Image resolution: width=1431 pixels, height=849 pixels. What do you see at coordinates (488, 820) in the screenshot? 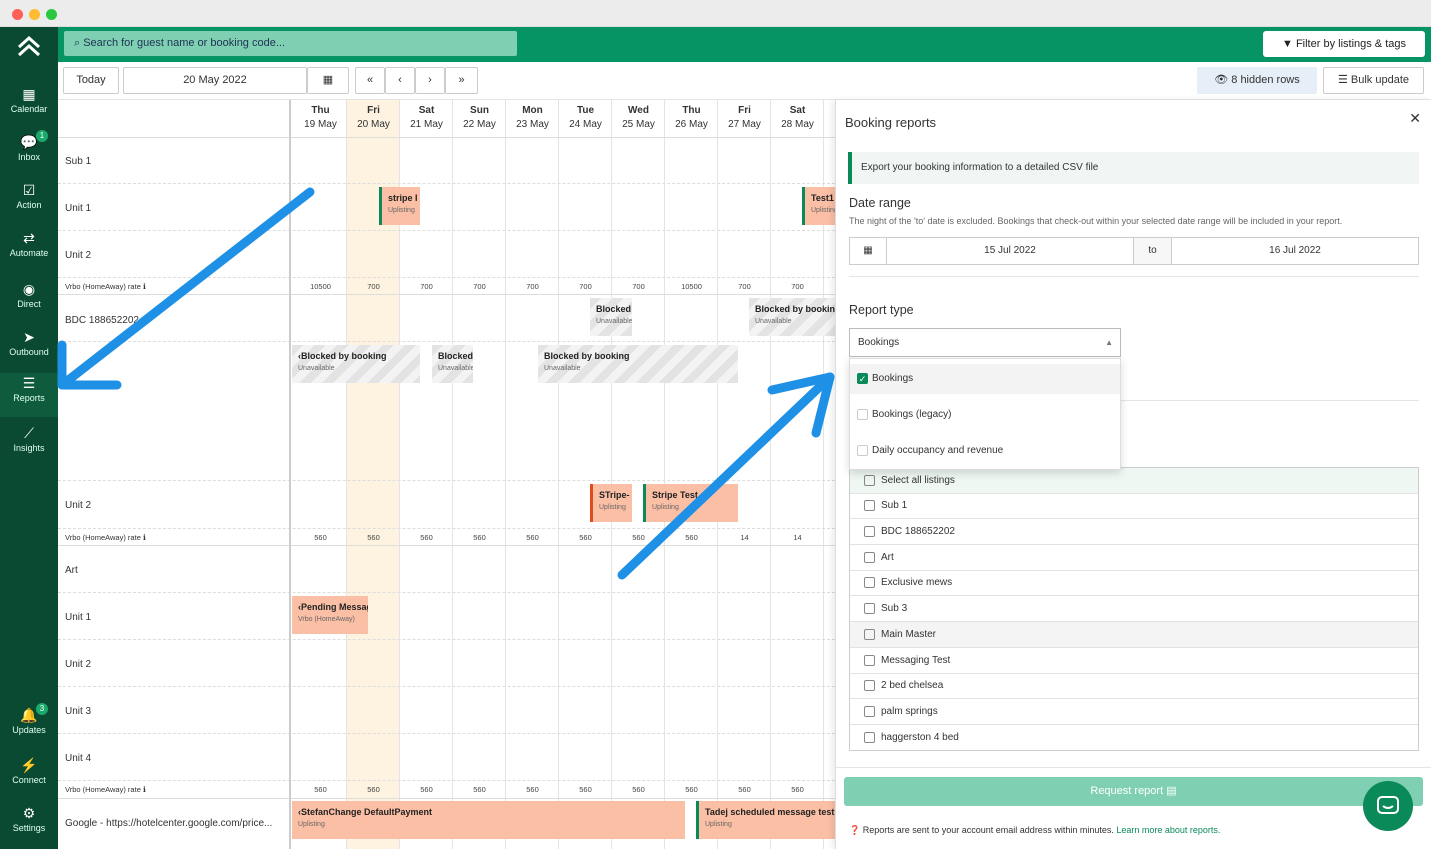
I see `booking-block: ‹StefanChange DefaultPayment Uplisting` at bounding box center [488, 820].